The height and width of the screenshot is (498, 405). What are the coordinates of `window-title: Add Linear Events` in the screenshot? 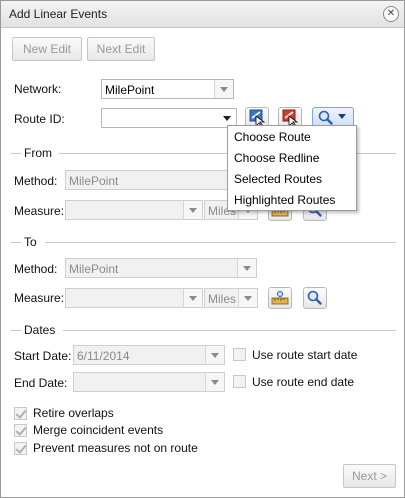 It's located at (58, 14).